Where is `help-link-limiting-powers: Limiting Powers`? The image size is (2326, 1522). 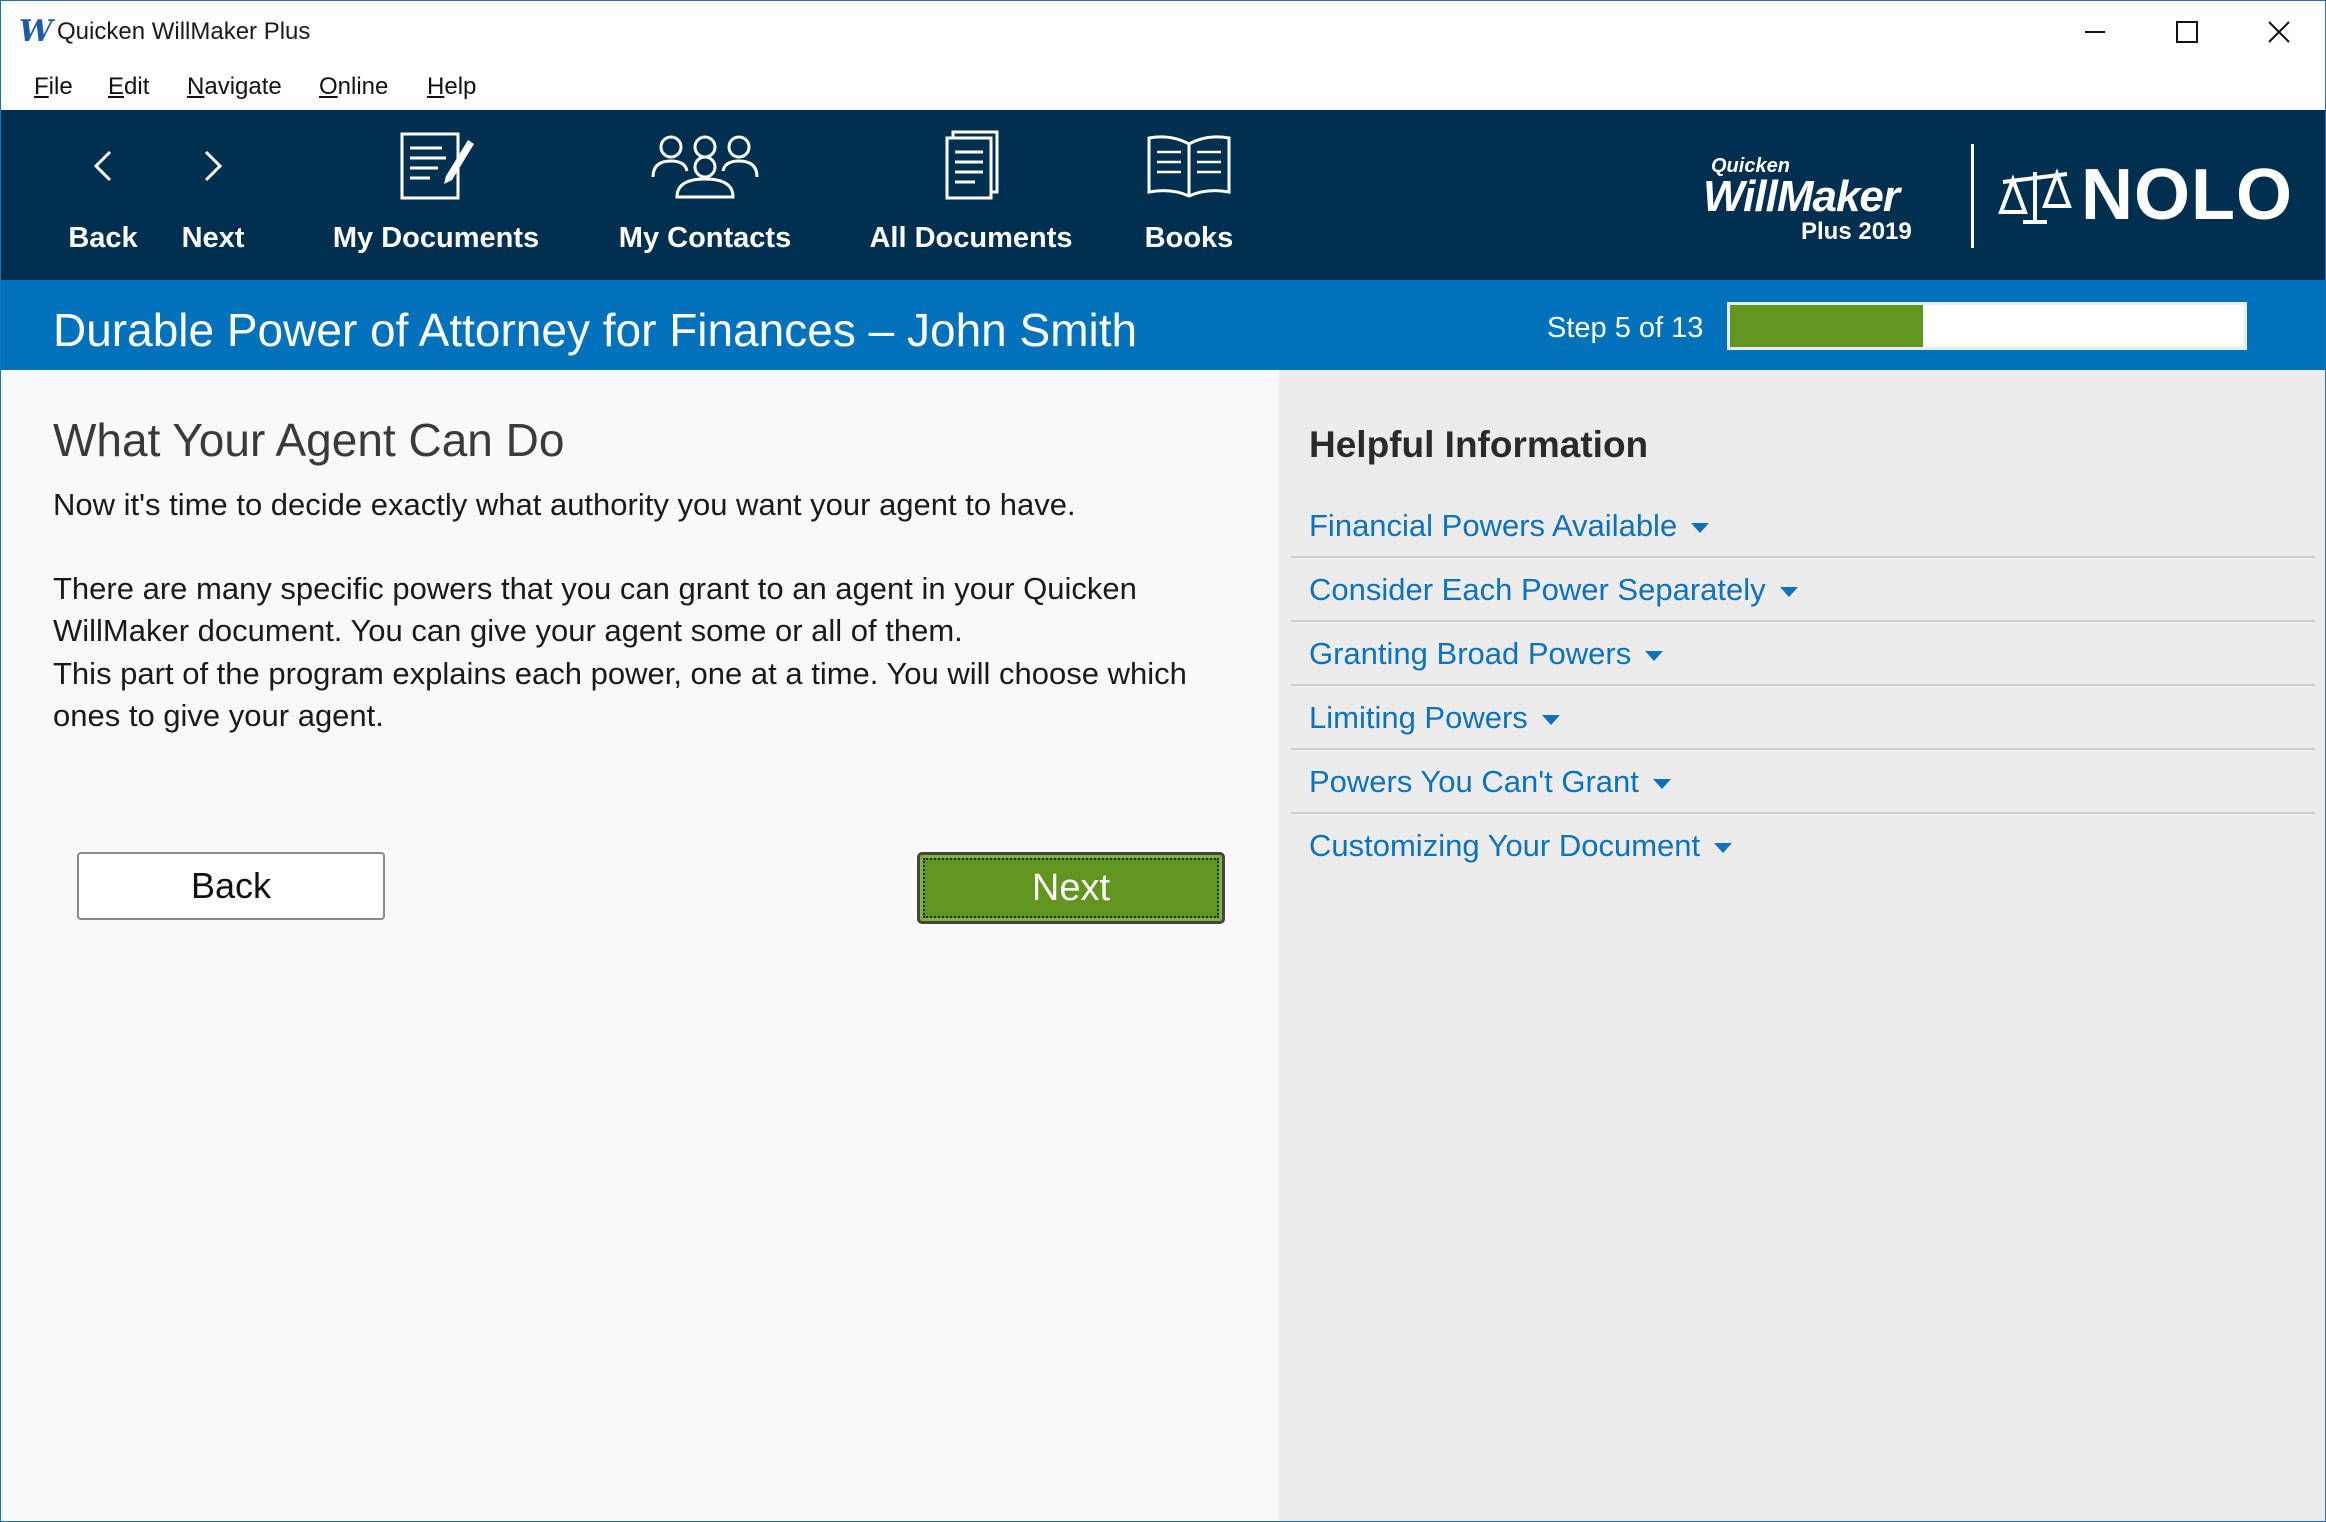 help-link-limiting-powers: Limiting Powers is located at coordinates (1434, 718).